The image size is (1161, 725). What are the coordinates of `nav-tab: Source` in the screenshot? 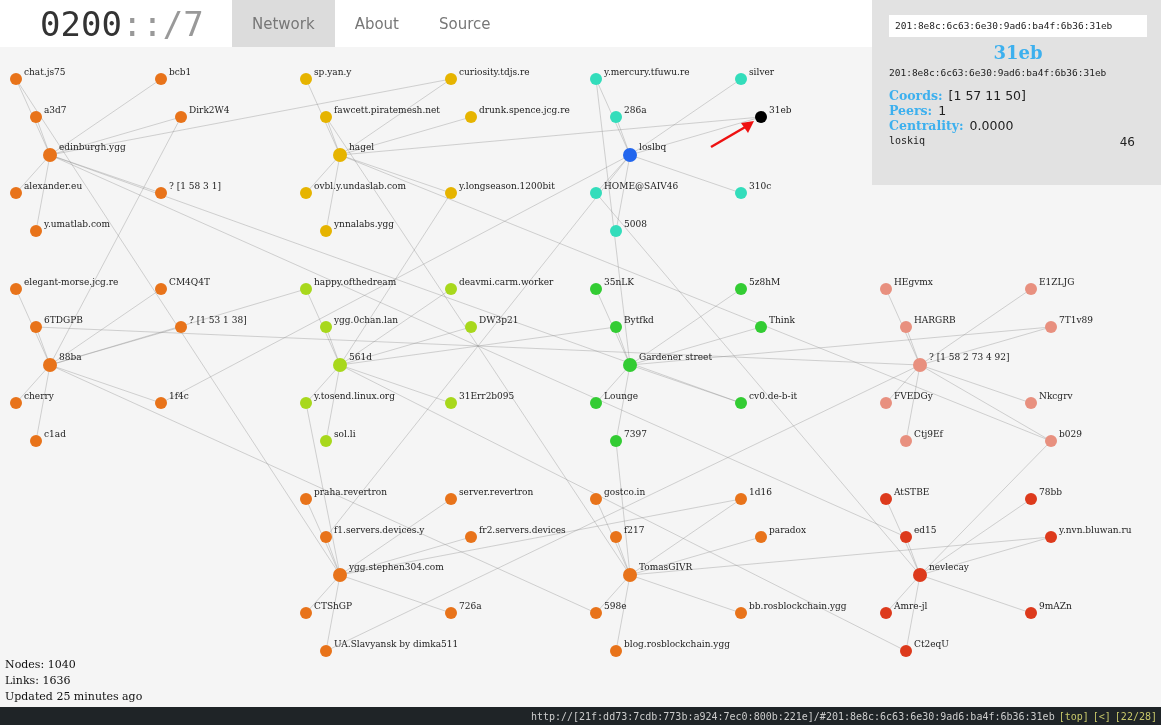 It's located at (465, 23).